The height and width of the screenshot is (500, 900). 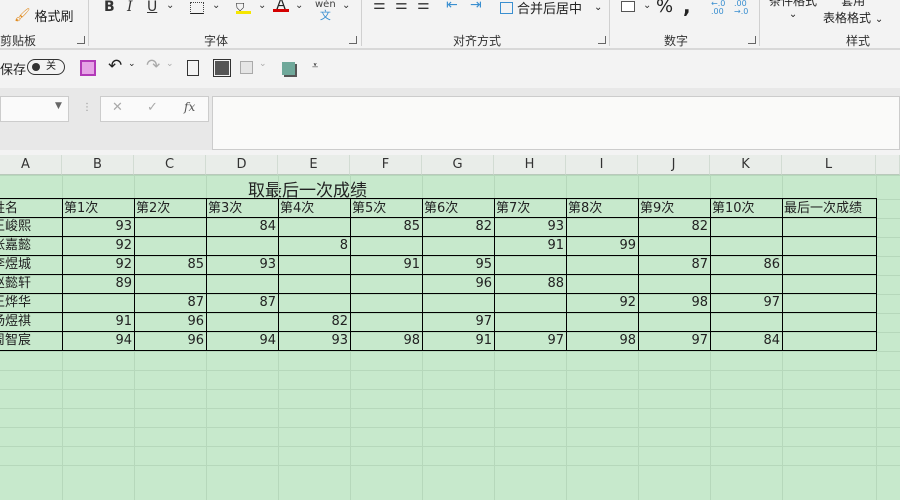 What do you see at coordinates (746, 208) in the screenshot?
I see `header-cell: 第10次` at bounding box center [746, 208].